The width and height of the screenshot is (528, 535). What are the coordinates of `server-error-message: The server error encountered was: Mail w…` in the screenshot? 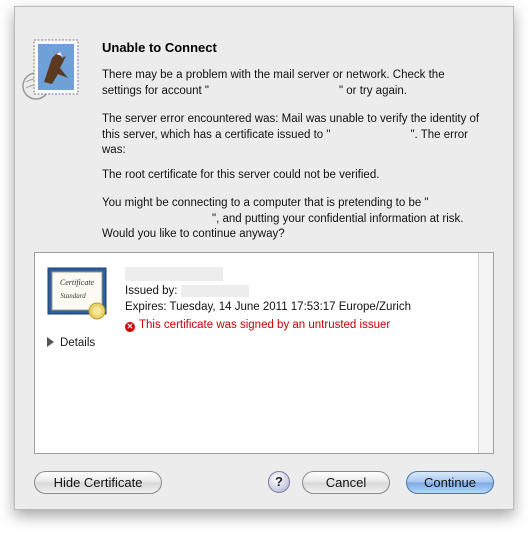 It's located at (291, 134).